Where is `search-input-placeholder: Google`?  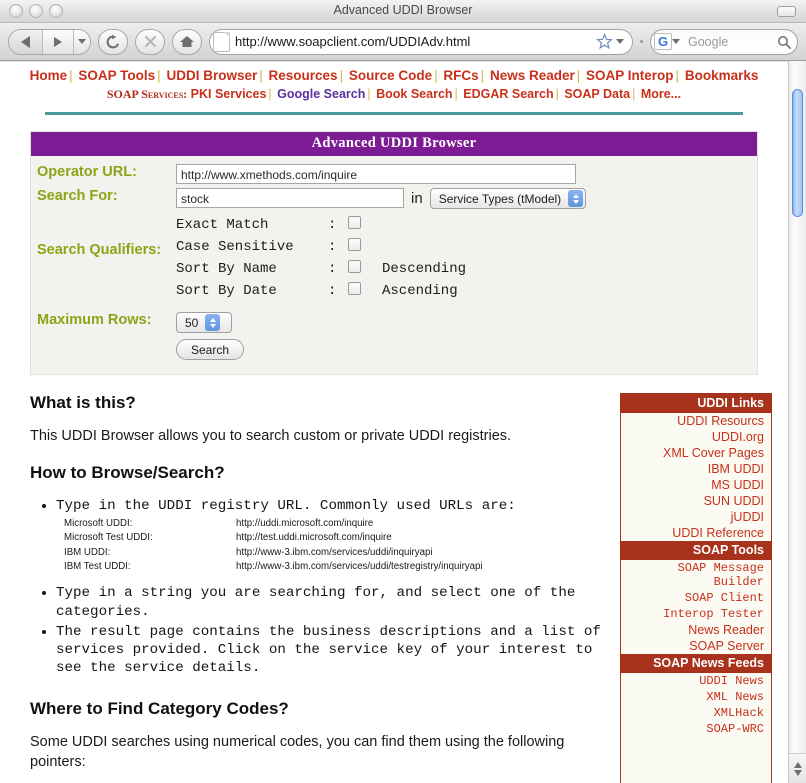
search-input-placeholder: Google is located at coordinates (728, 42).